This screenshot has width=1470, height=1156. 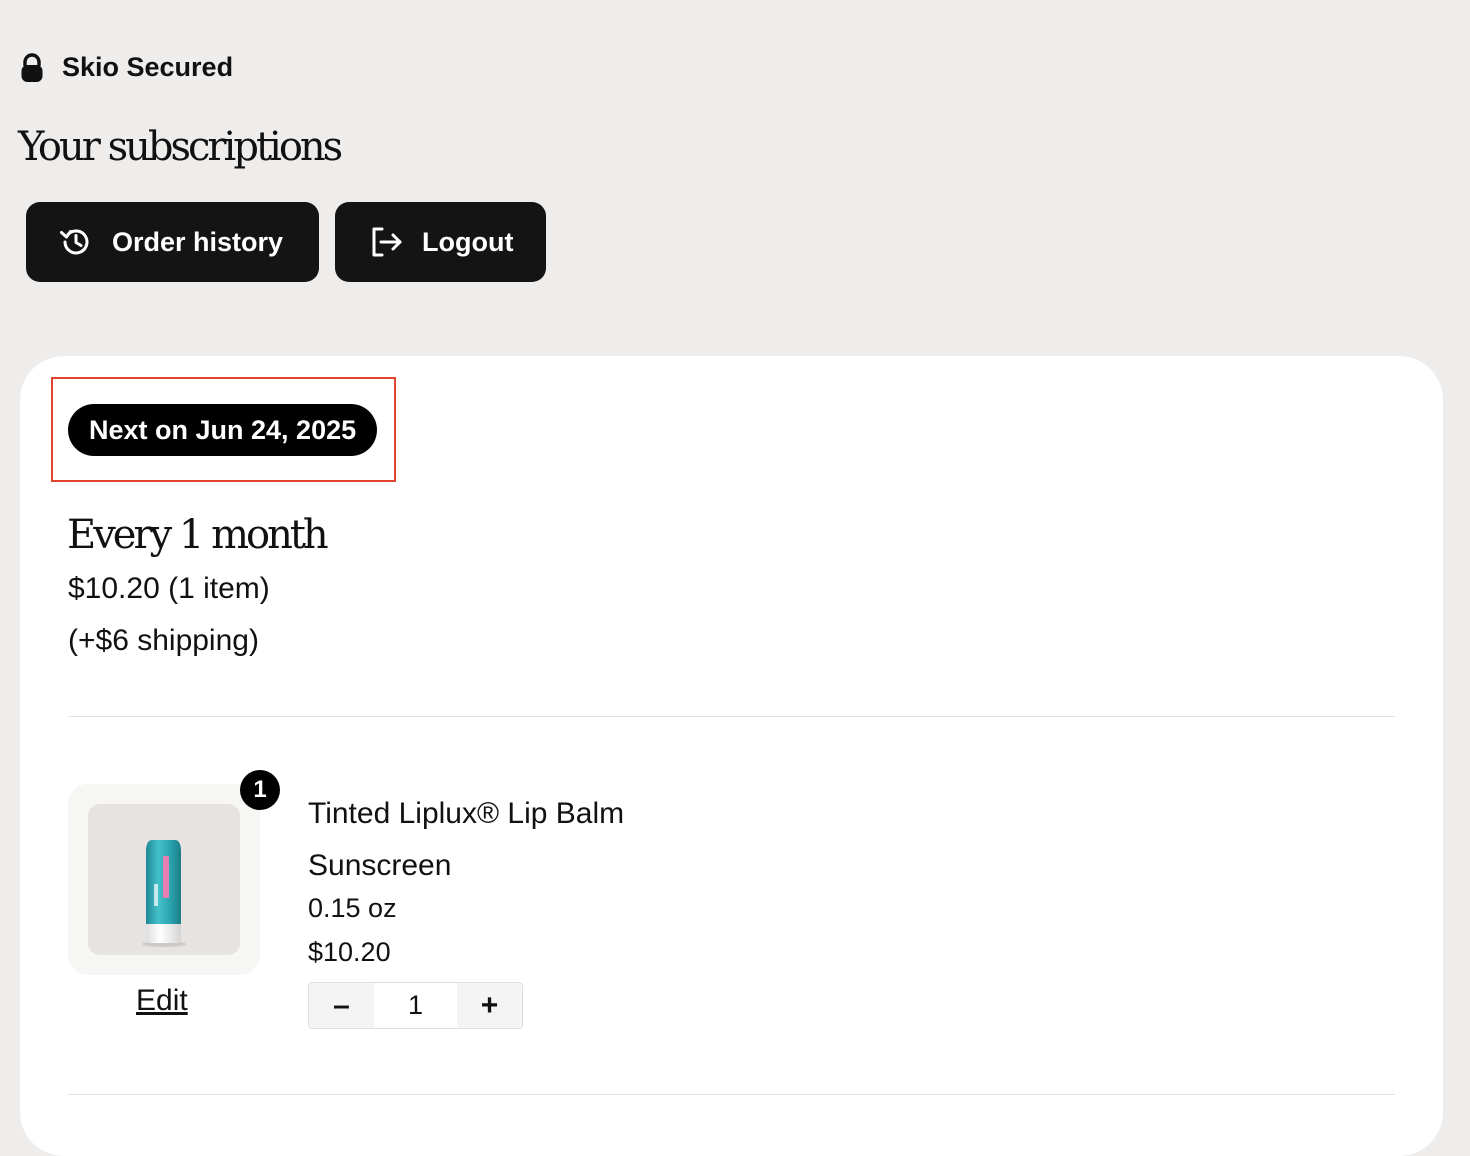 I want to click on decrement-button: –, so click(x=341, y=1005).